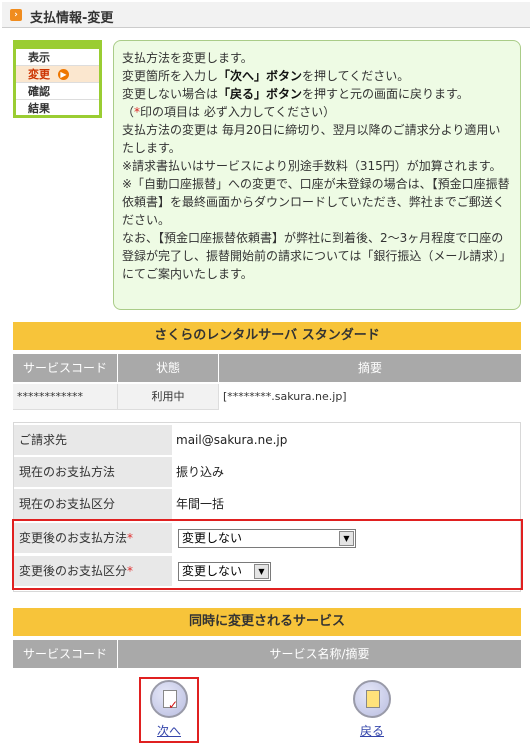  I want to click on orange-arrow-icon: ›, so click(16, 15).